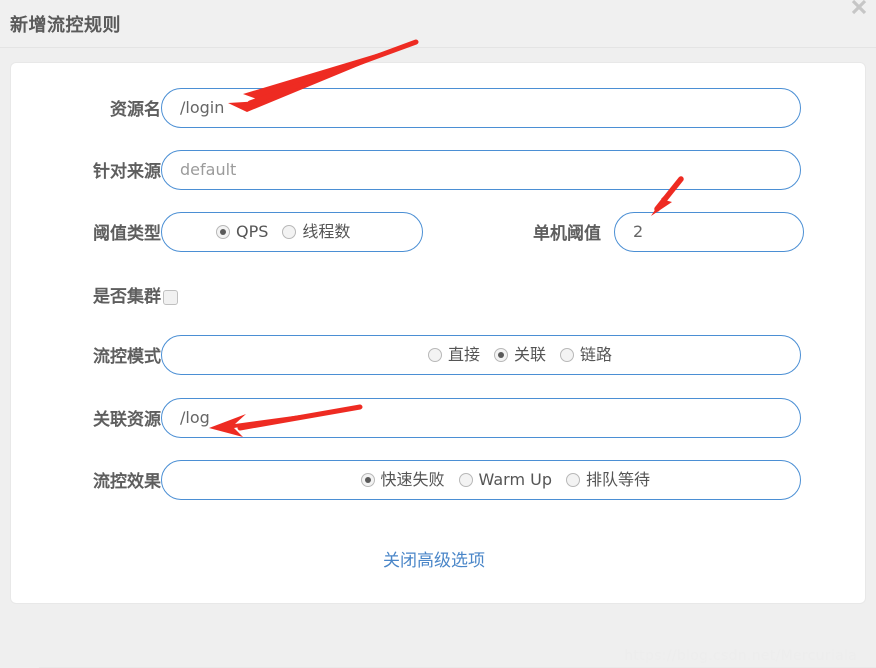 The width and height of the screenshot is (876, 668). I want to click on form-row-flow-mode: 流控模式 直接 关联 链路, so click(439, 357).